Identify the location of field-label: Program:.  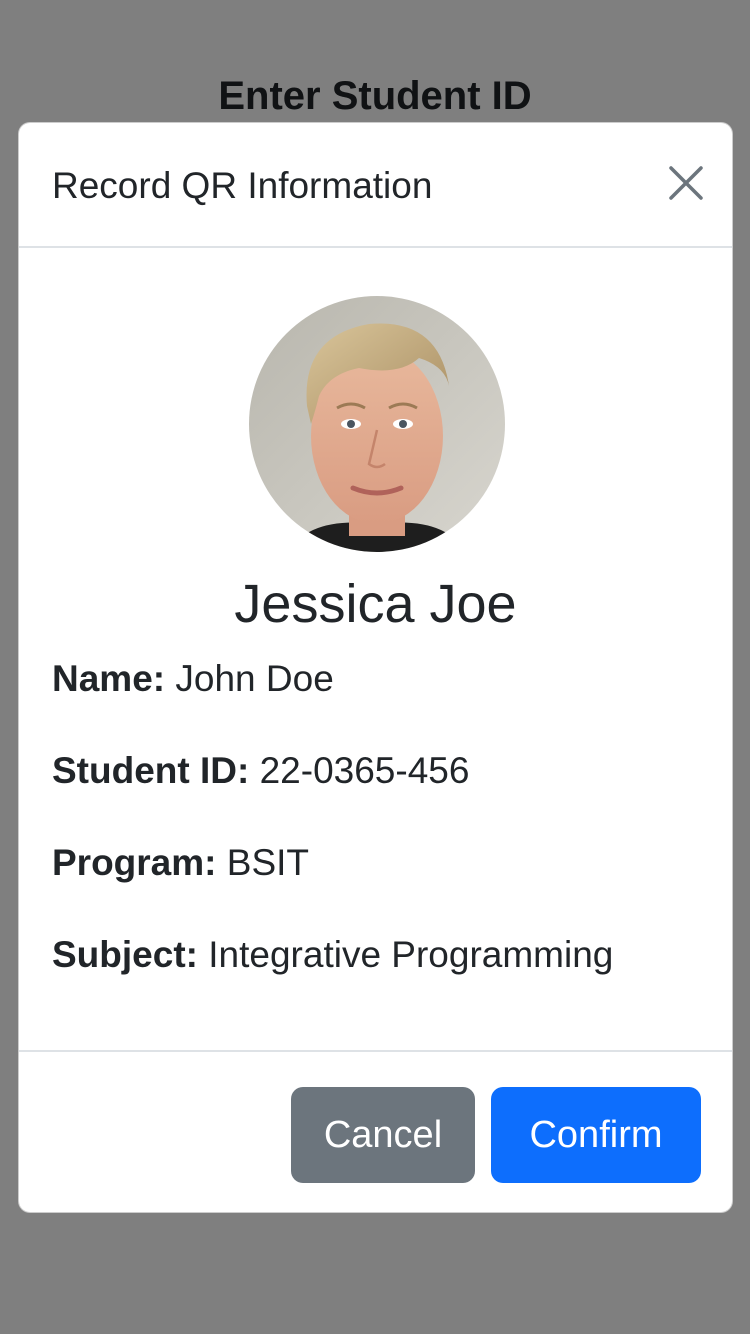
(139, 862).